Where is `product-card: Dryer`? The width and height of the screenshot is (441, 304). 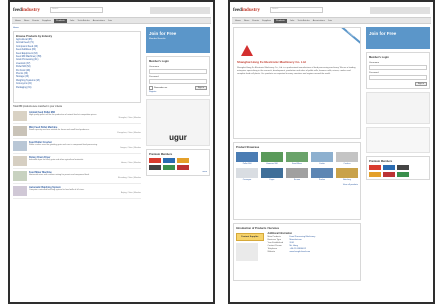
product-card: Dryer is located at coordinates (272, 174).